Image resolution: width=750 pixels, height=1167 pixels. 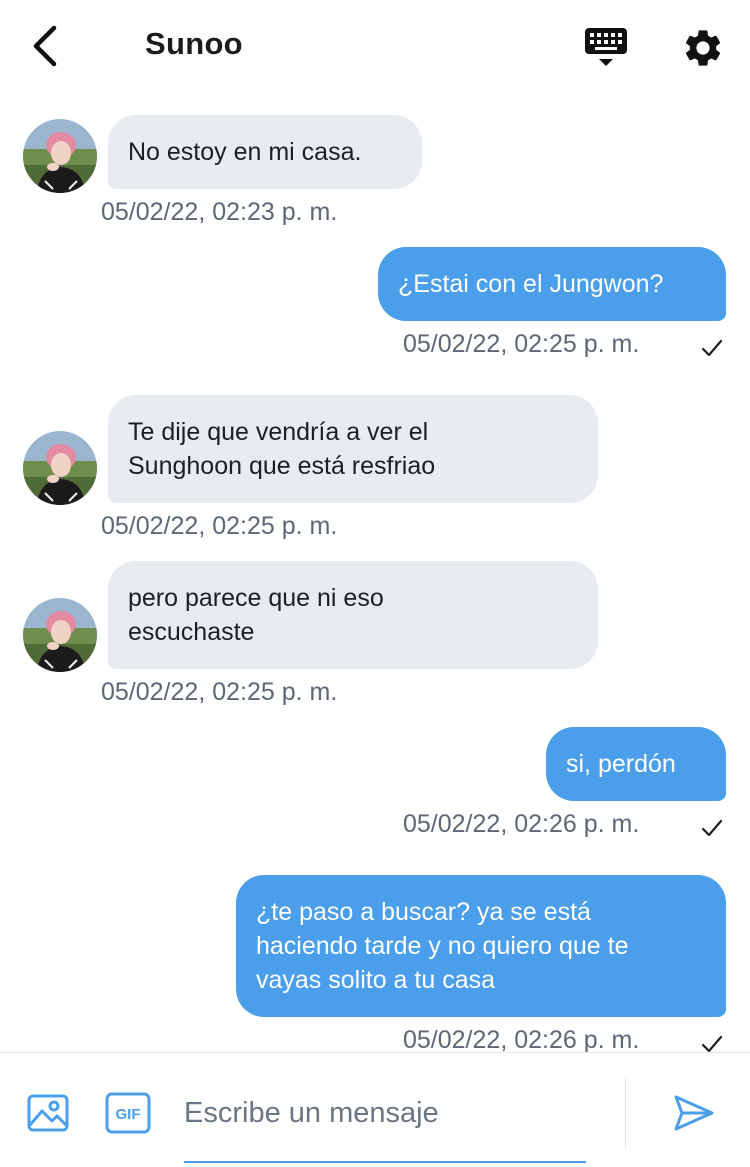 I want to click on message-text: No estoy en mi casa., so click(x=245, y=152).